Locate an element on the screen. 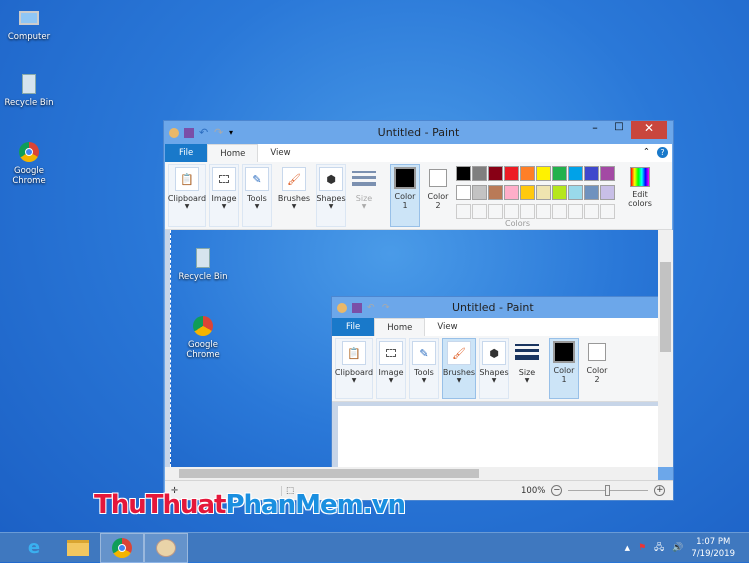 This screenshot has width=749, height=563. network-icon: 🖧 is located at coordinates (659, 548).